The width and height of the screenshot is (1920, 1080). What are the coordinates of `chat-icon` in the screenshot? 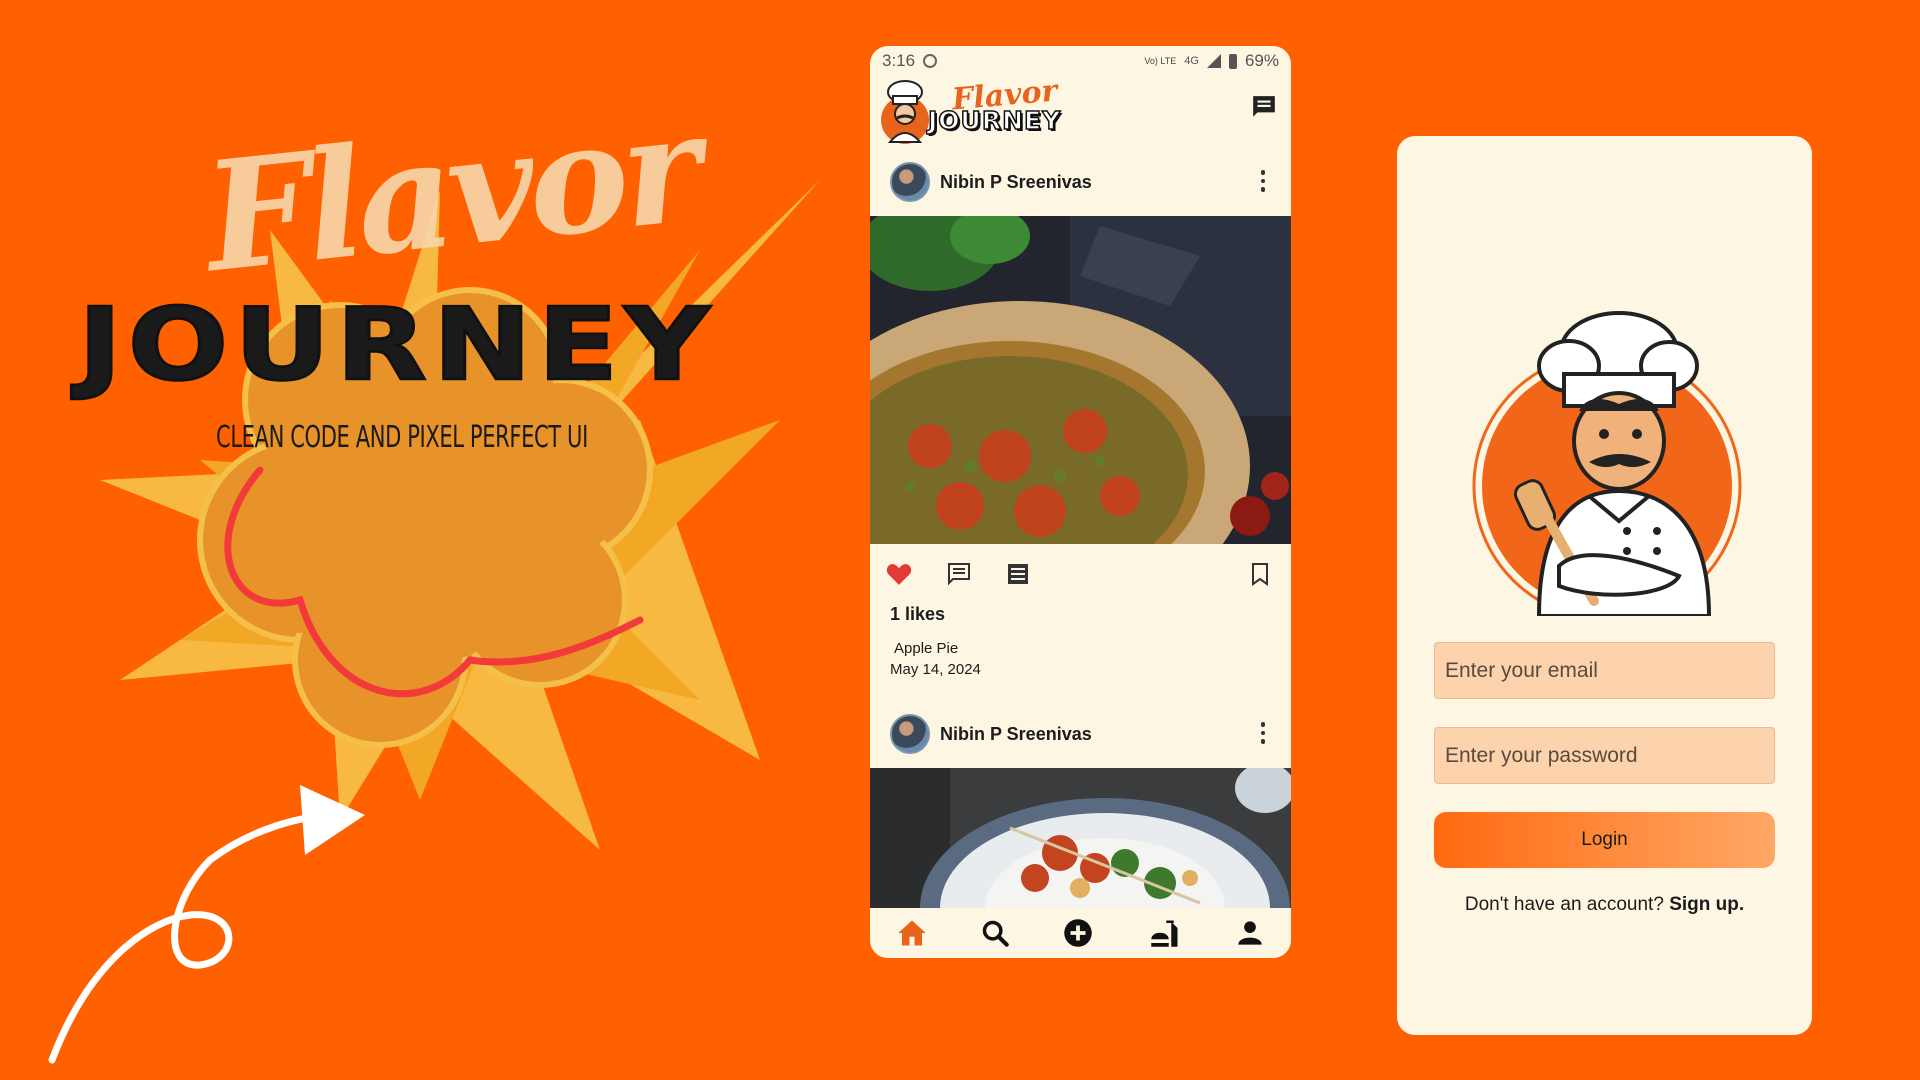 It's located at (1264, 107).